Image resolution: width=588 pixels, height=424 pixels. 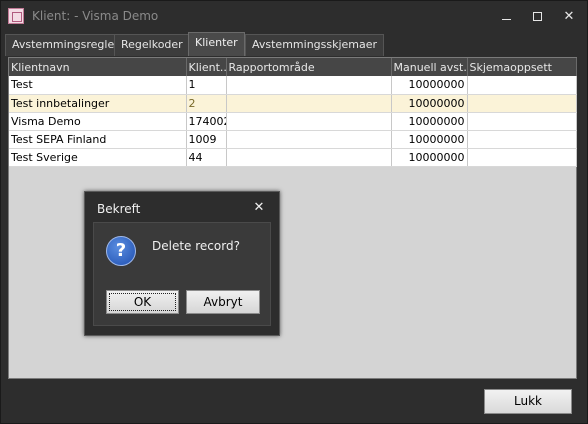 What do you see at coordinates (309, 67) in the screenshot?
I see `column-header-rapportomrade: Rapportområde` at bounding box center [309, 67].